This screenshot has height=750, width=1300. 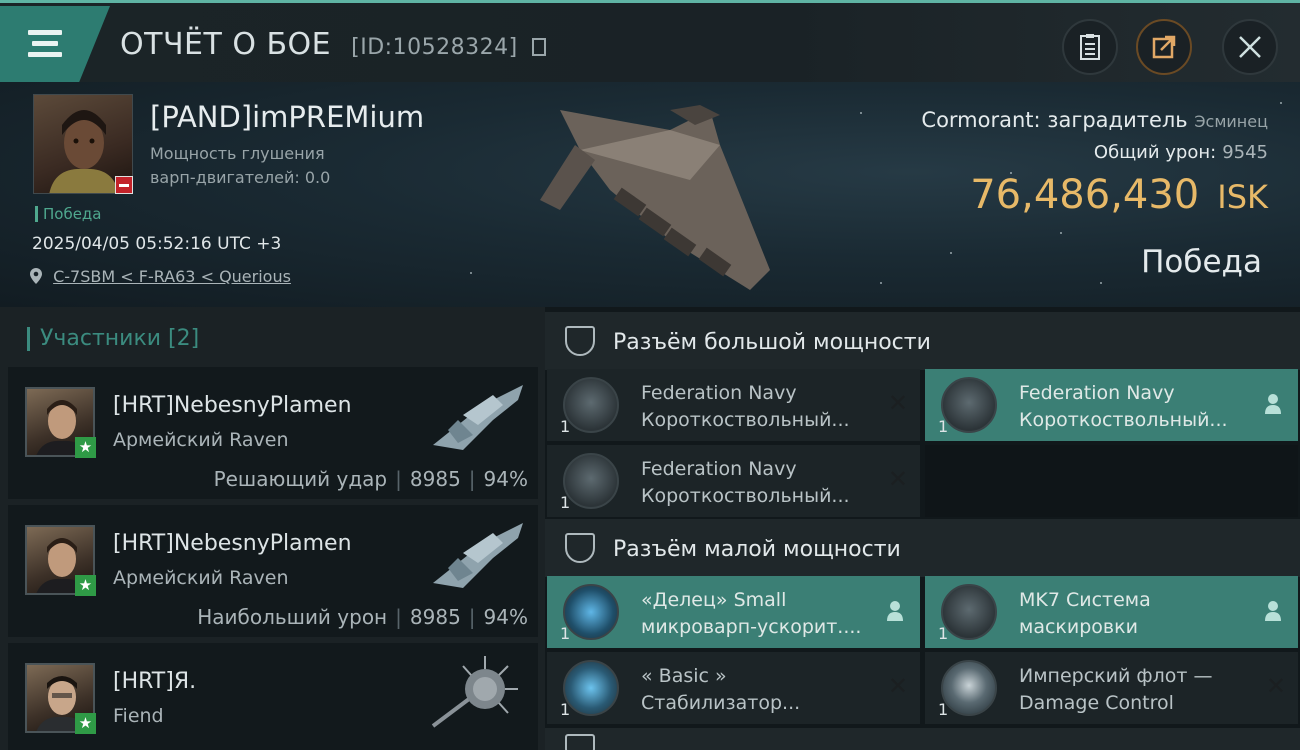 I want to click on share-button, so click(x=1164, y=47).